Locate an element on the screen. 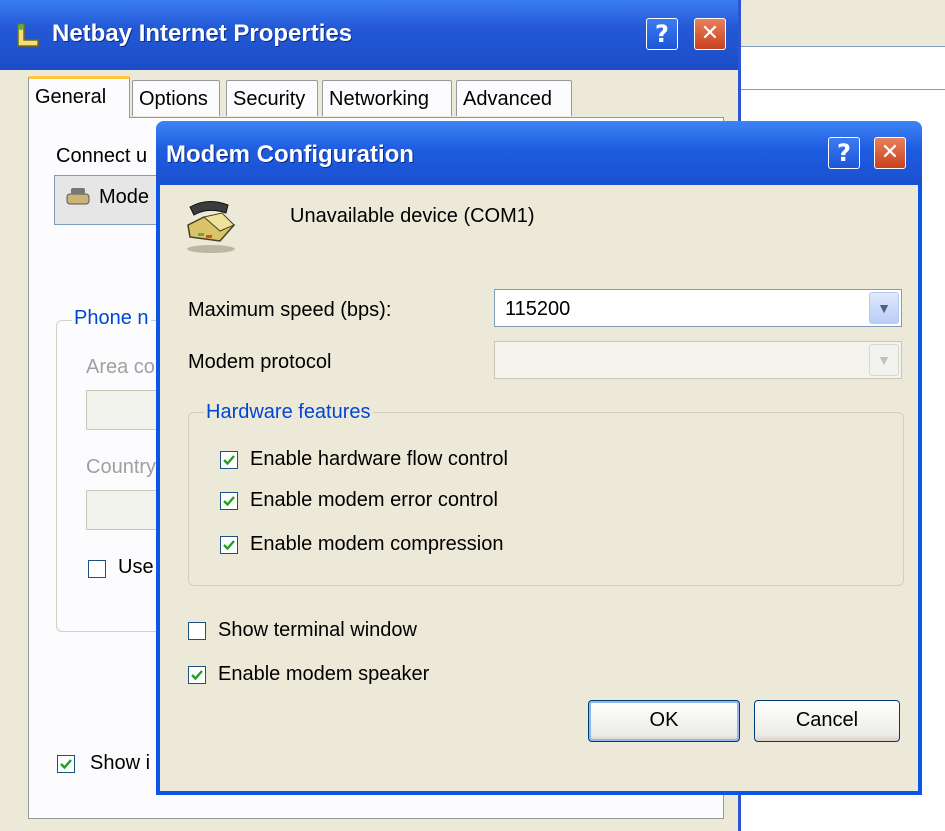  hardware-flow-control-checkbox is located at coordinates (229, 460).